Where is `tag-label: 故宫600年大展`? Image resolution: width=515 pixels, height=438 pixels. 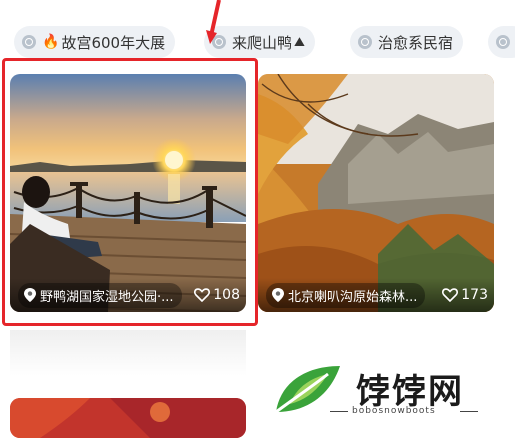 tag-label: 故宫600年大展 is located at coordinates (113, 42).